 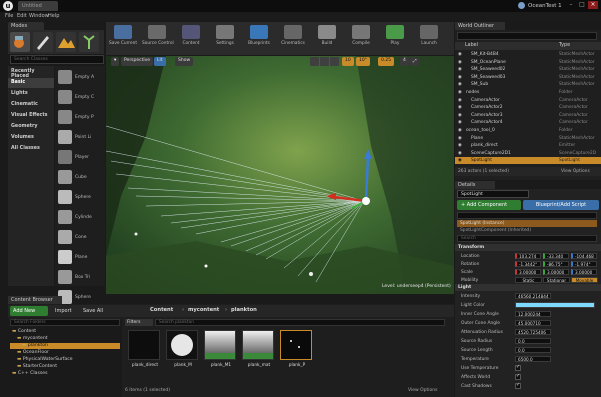 What do you see at coordinates (221, 349) in the screenshot?
I see `asset-tile: plank_M1` at bounding box center [221, 349].